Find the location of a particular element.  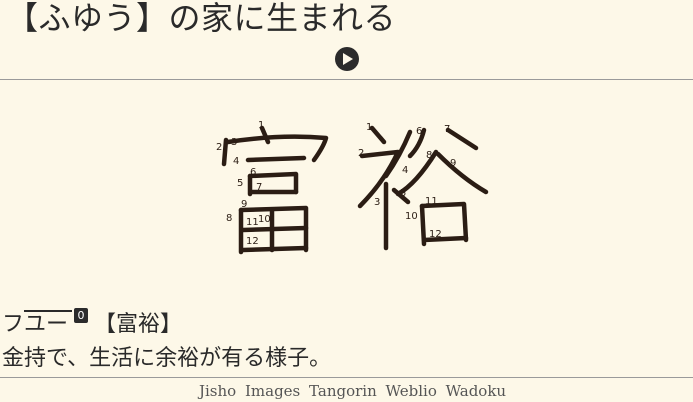

reading-text: フユー is located at coordinates (35, 324).